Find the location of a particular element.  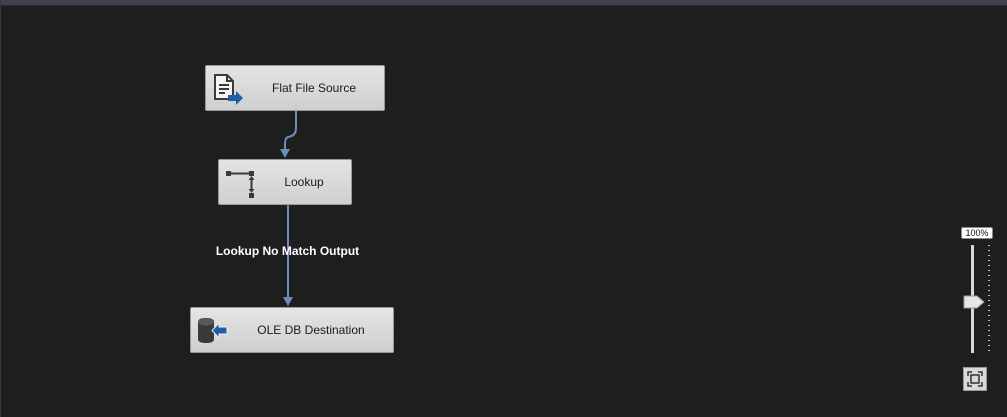

zoom-to-fit-icon is located at coordinates (975, 379).